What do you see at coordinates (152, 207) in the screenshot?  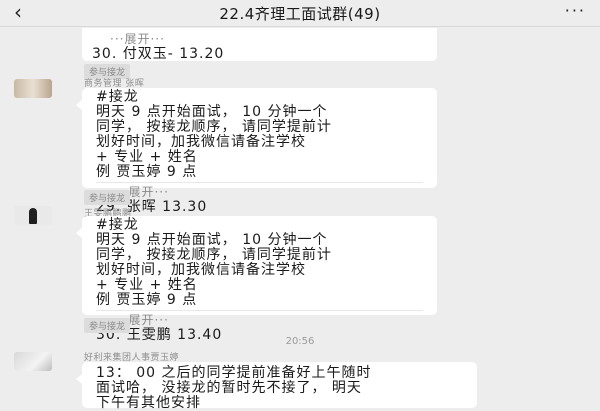 I see `jielong-entry: 29. 张晖 13.30` at bounding box center [152, 207].